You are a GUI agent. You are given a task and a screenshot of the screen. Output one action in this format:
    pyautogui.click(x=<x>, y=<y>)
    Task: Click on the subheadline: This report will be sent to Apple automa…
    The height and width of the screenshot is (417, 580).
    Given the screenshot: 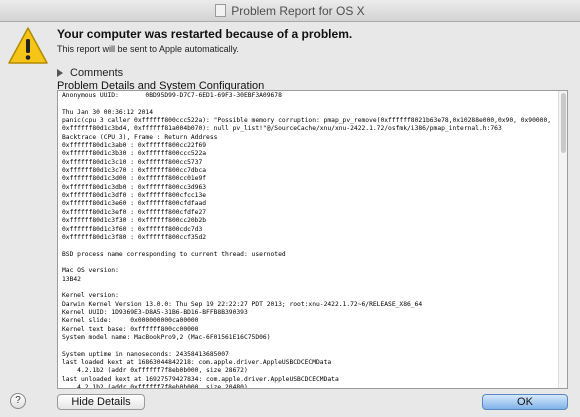 What is the action you would take?
    pyautogui.click(x=148, y=49)
    